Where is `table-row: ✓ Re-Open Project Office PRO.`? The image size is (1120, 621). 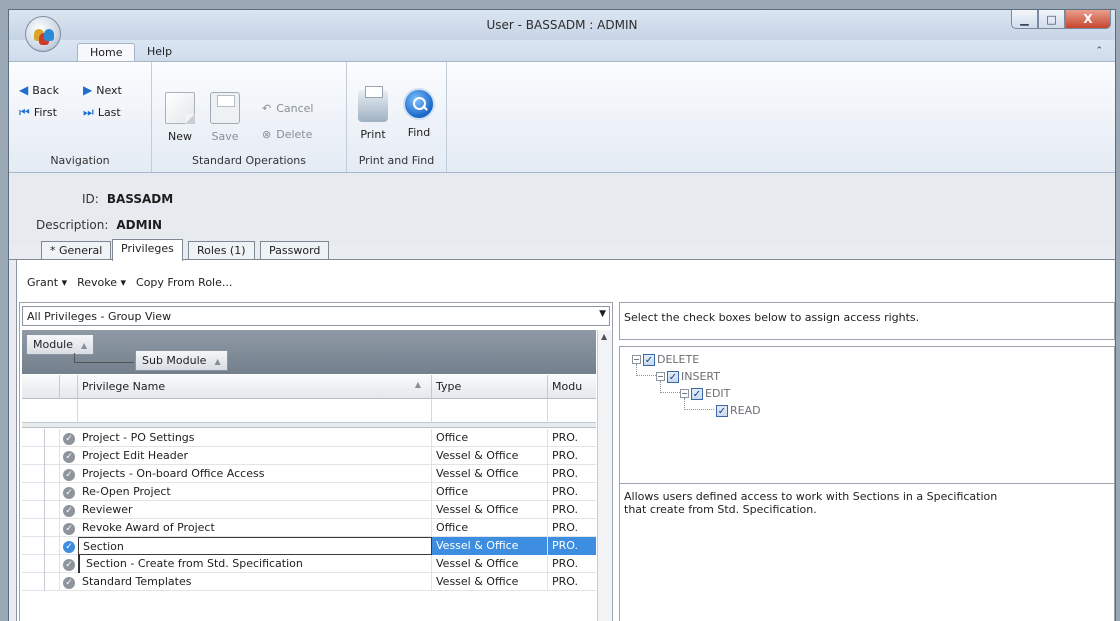
table-row: ✓ Re-Open Project Office PRO. is located at coordinates (309, 492).